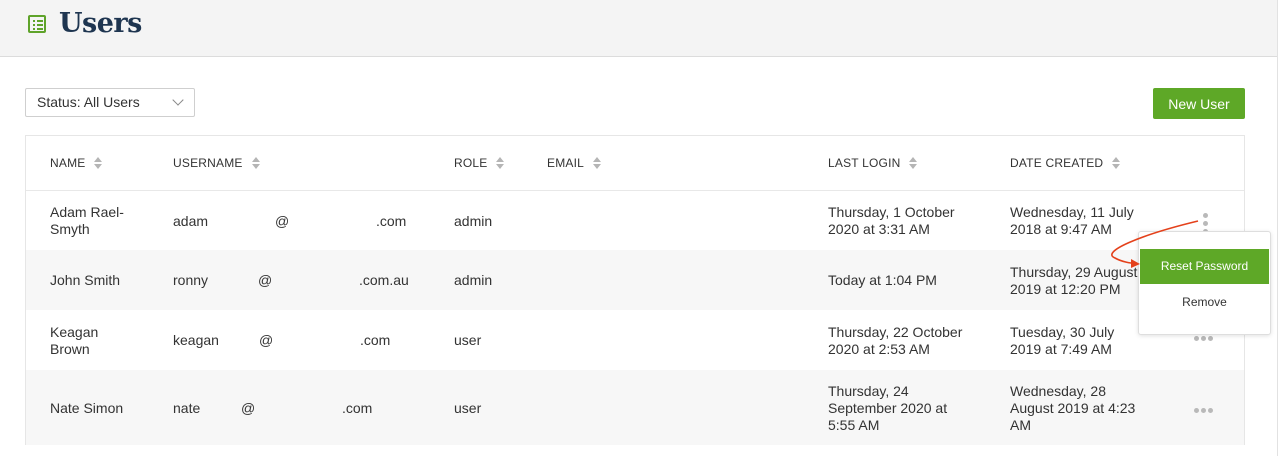  What do you see at coordinates (882, 280) in the screenshot?
I see `last-login: Today at 1:04 PM` at bounding box center [882, 280].